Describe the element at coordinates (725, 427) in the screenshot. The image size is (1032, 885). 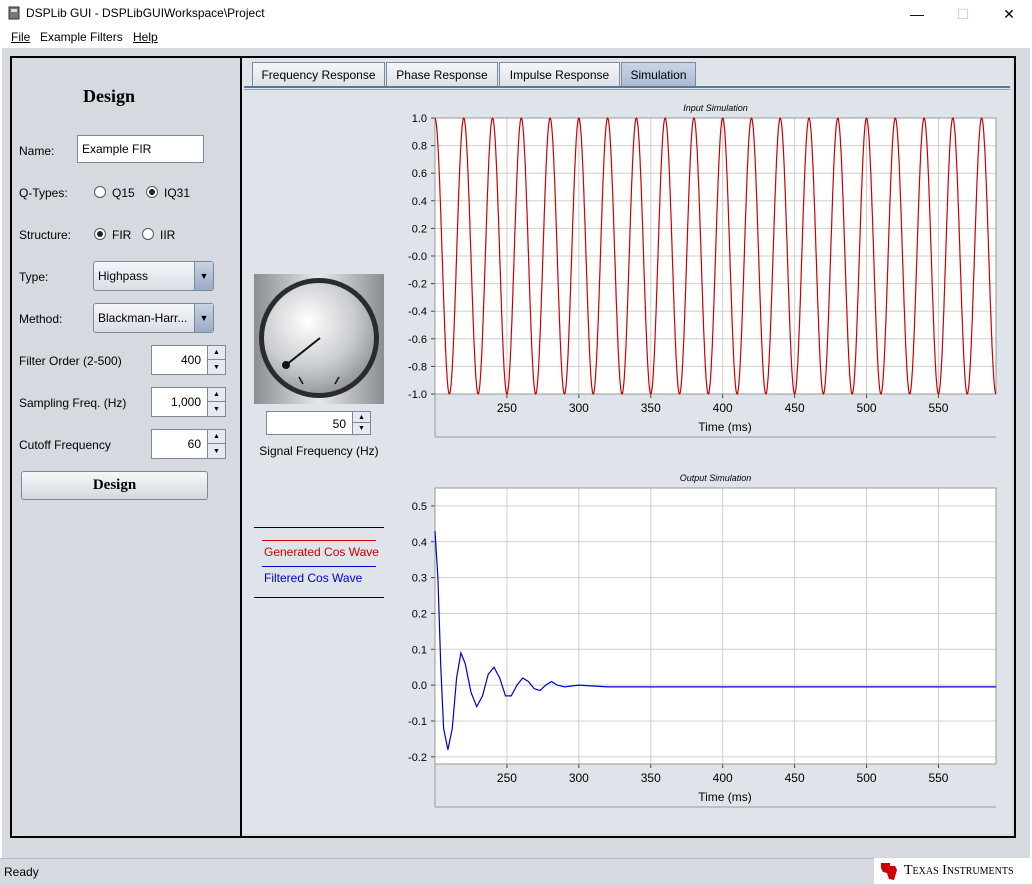
I see `input-chart-xlabel: Time (ms)` at that location.